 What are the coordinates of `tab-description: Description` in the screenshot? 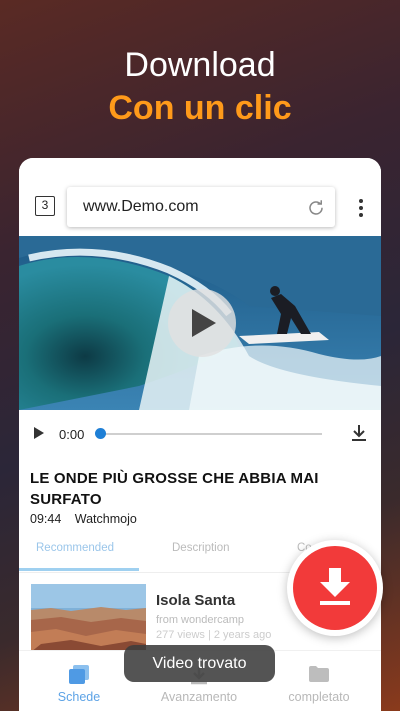 It's located at (201, 548).